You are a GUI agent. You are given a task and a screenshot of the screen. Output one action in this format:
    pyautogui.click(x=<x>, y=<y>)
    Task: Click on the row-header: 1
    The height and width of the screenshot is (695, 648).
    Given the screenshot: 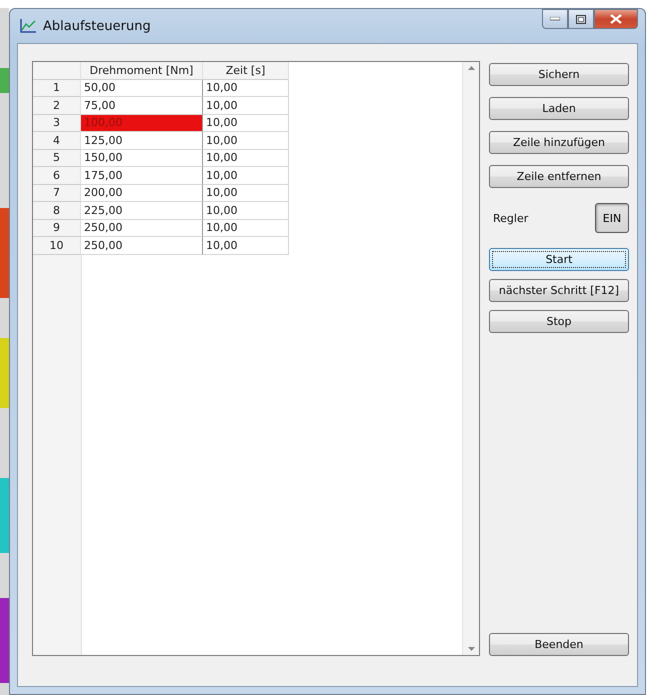 What is the action you would take?
    pyautogui.click(x=57, y=88)
    